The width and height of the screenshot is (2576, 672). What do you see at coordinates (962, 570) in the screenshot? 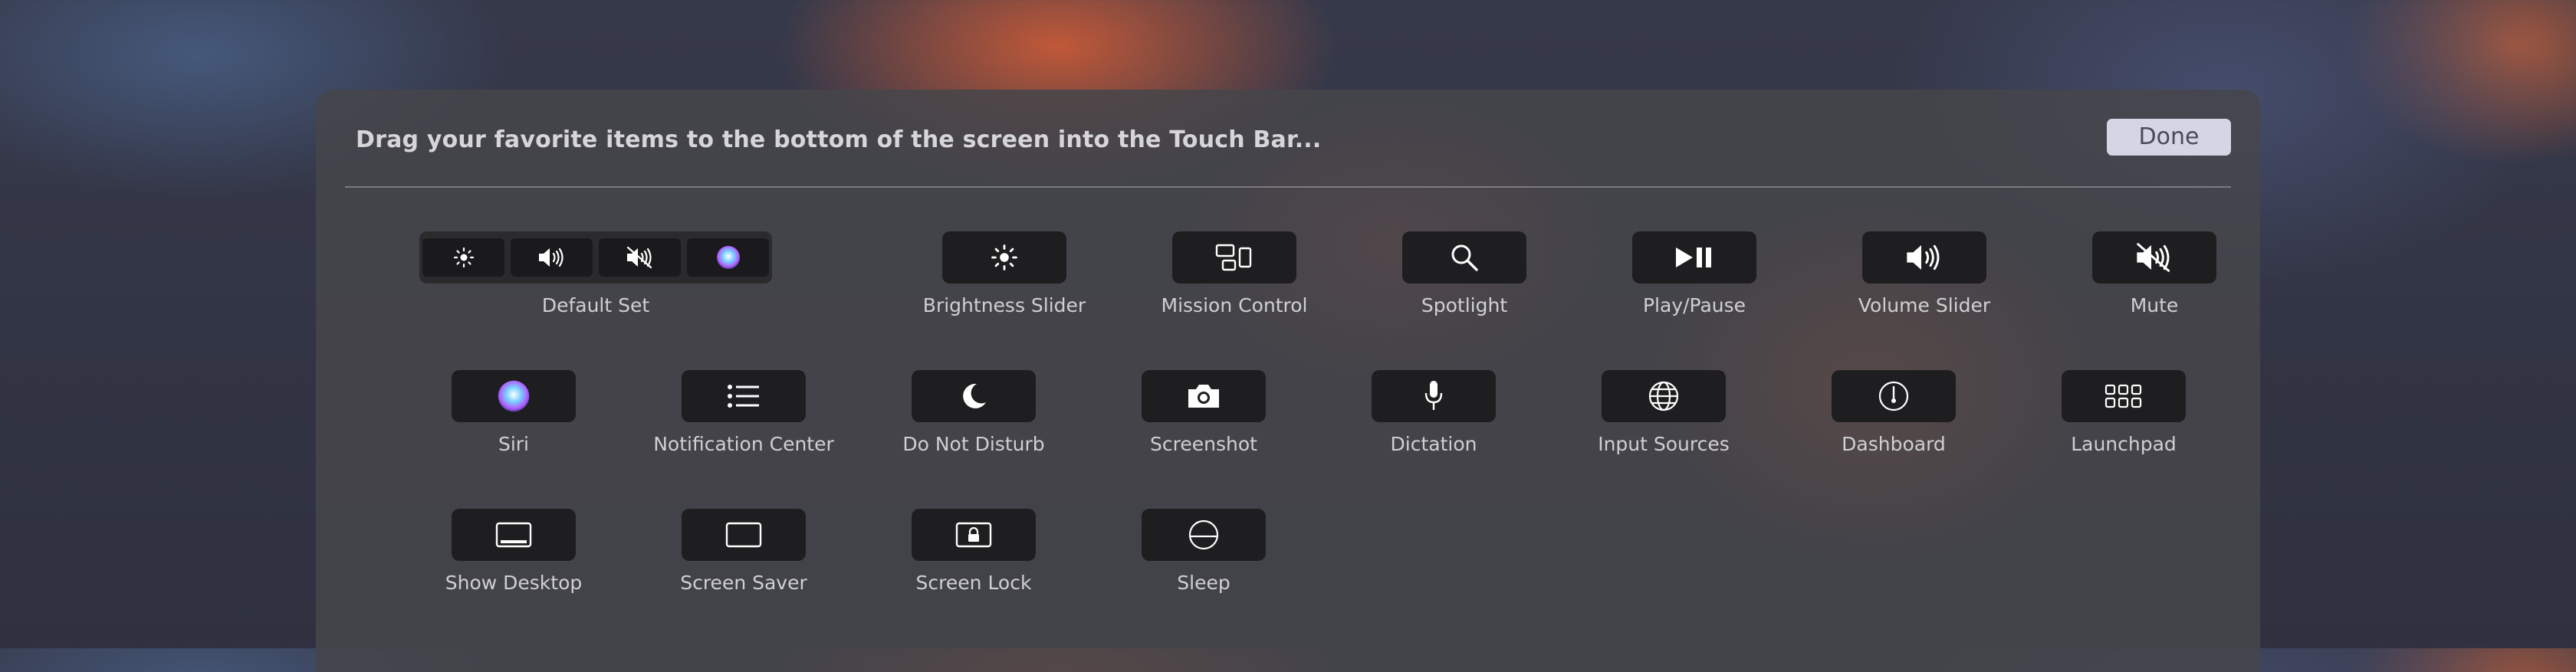
I see `item-screen-lock: Screen Lock` at bounding box center [962, 570].